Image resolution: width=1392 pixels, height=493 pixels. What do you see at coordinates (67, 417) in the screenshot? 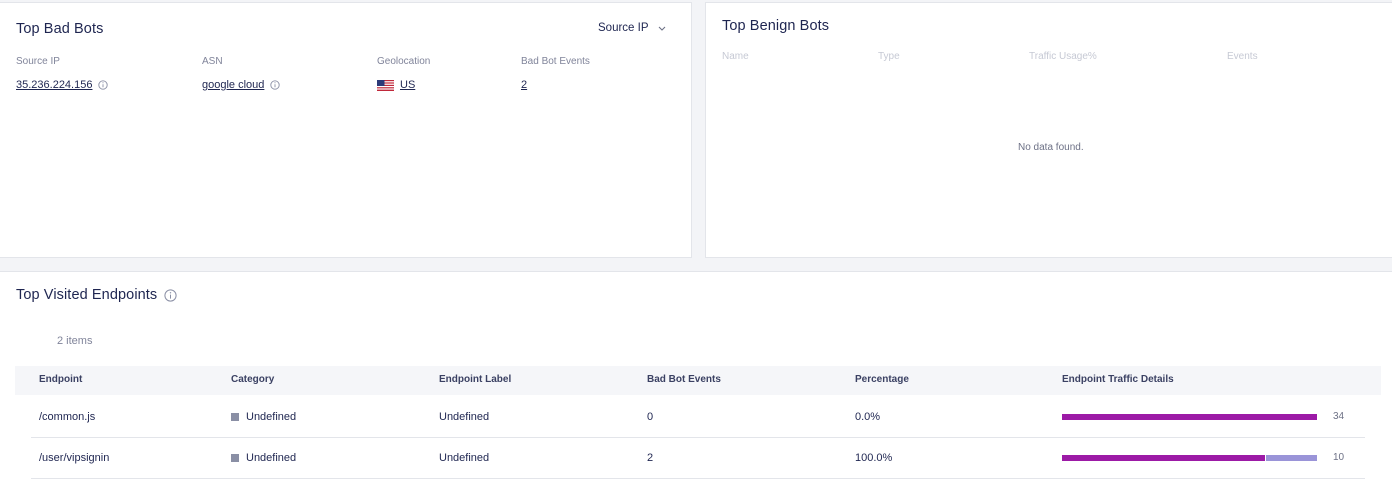
I see `cell-endpoint: /common.js` at bounding box center [67, 417].